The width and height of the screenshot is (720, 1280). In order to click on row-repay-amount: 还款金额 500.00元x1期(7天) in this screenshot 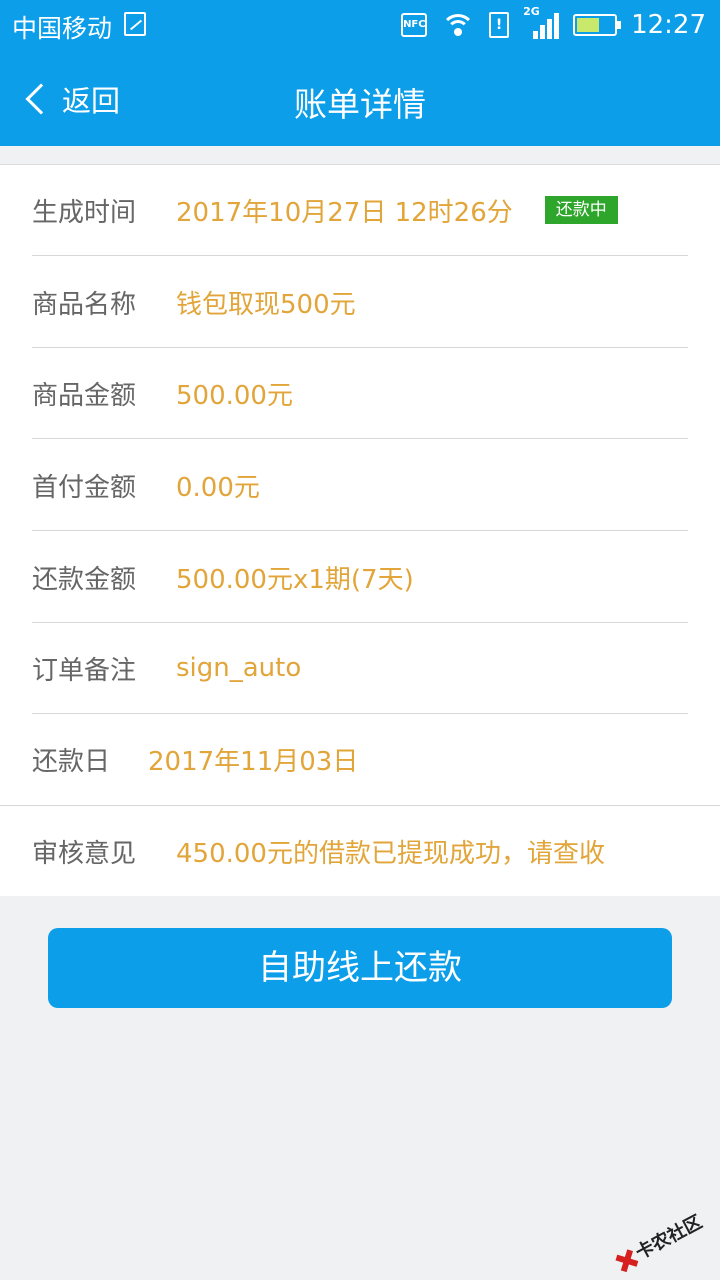, I will do `click(360, 577)`.